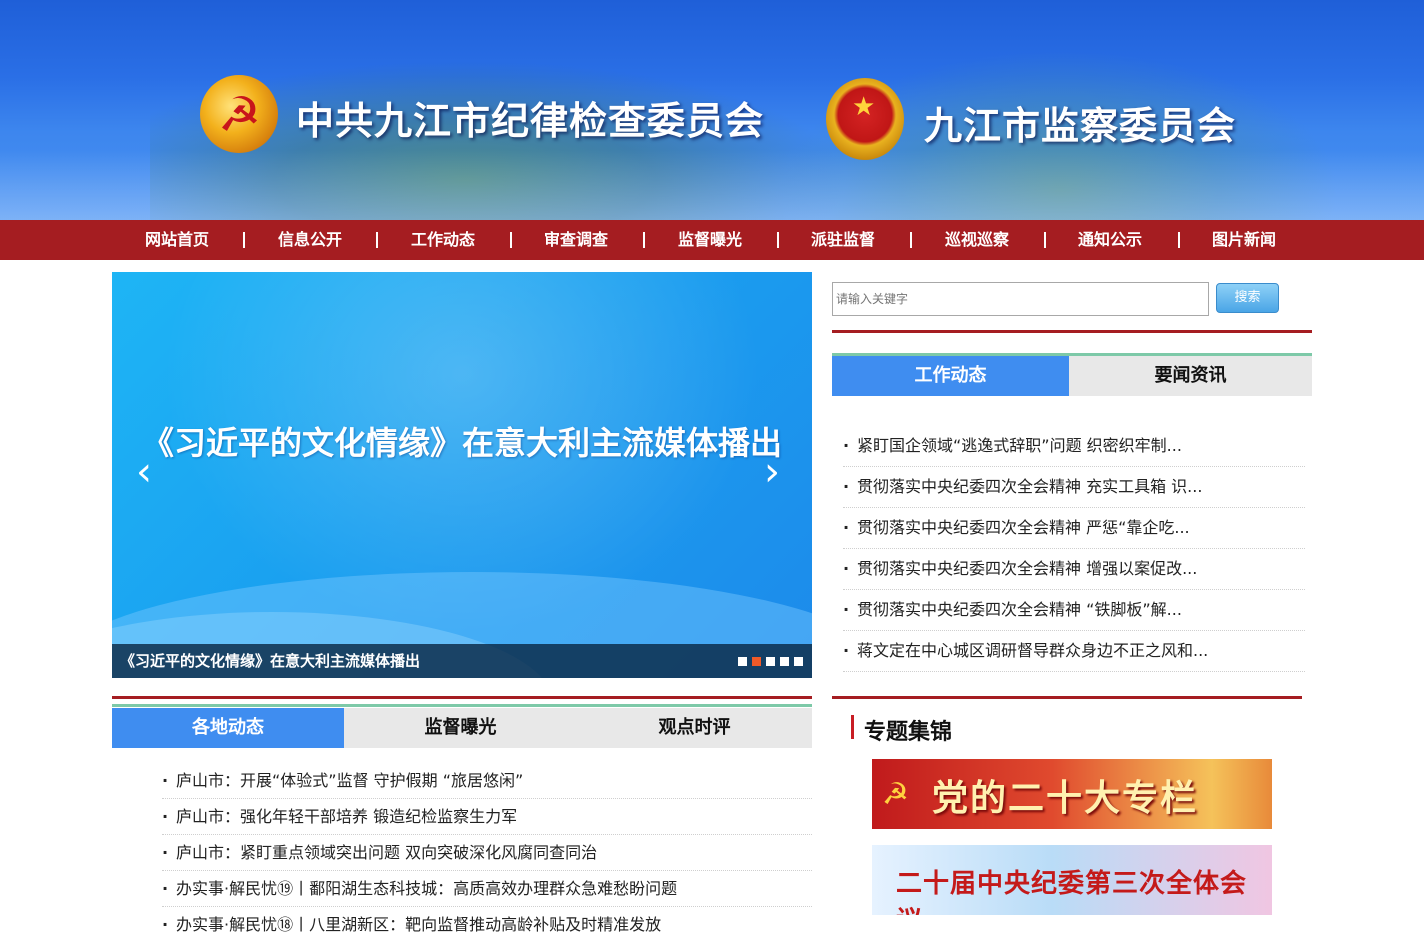  I want to click on chevron-right-icon: ›, so click(772, 472).